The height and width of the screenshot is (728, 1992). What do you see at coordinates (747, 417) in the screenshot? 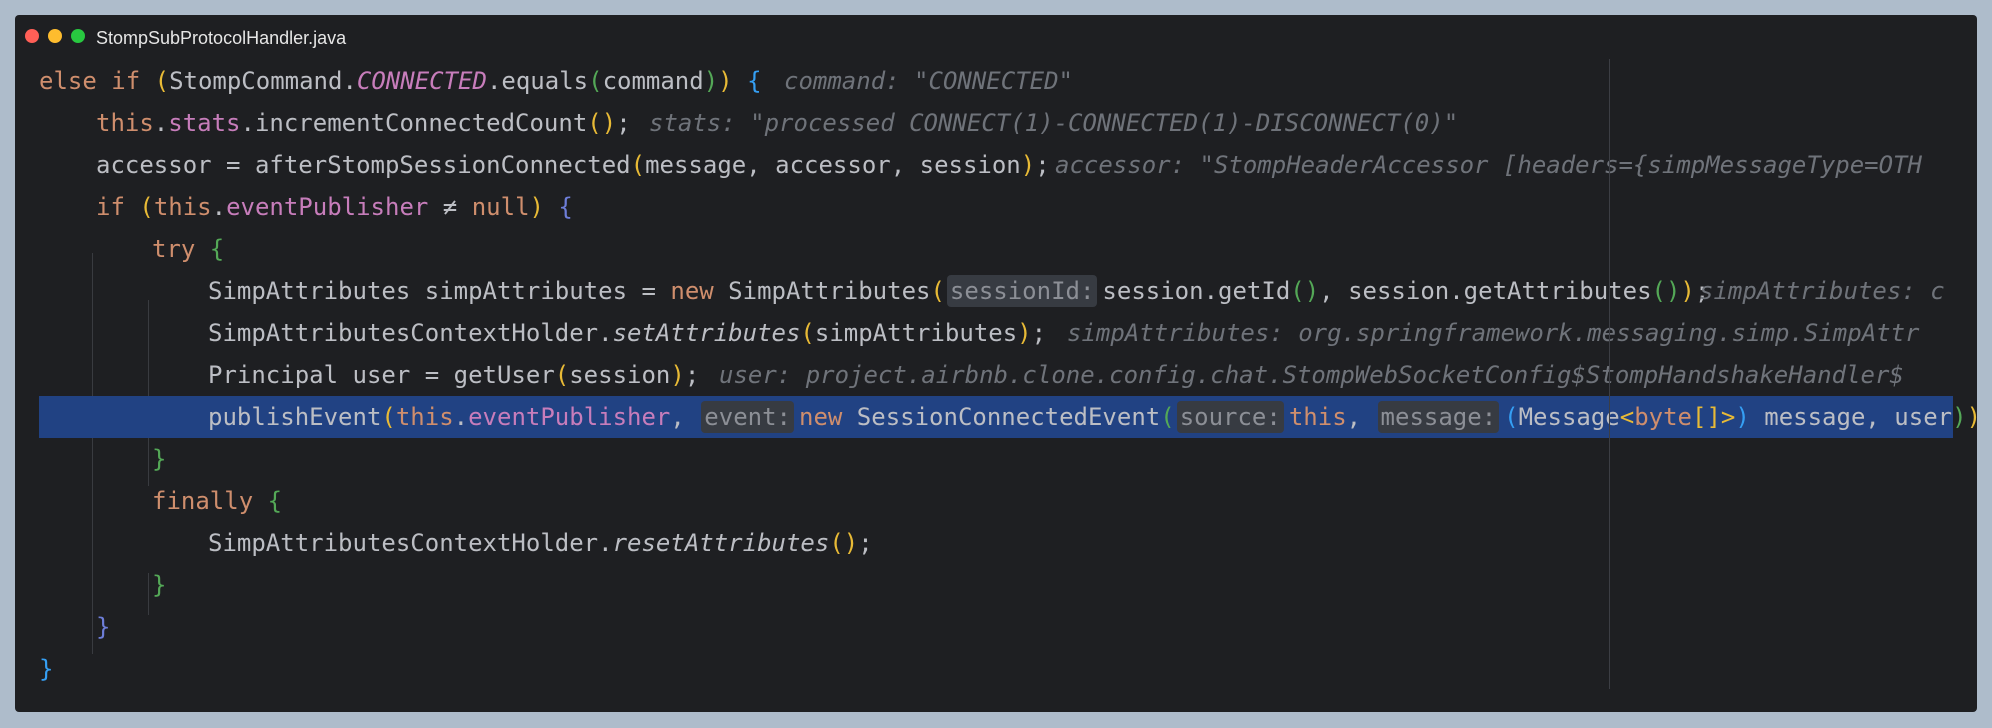
I see `parameter-name-hint: event:` at bounding box center [747, 417].